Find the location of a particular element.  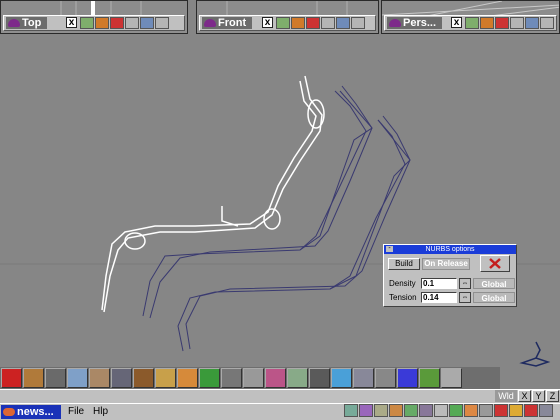

file-menu: File is located at coordinates (76, 411).